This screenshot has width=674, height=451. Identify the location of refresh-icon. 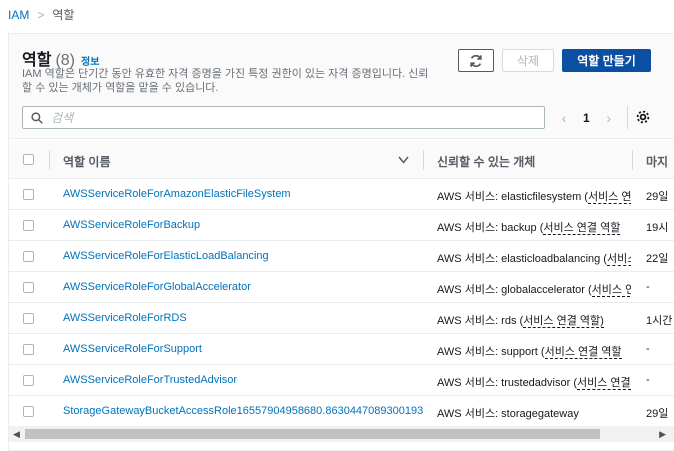
(476, 60).